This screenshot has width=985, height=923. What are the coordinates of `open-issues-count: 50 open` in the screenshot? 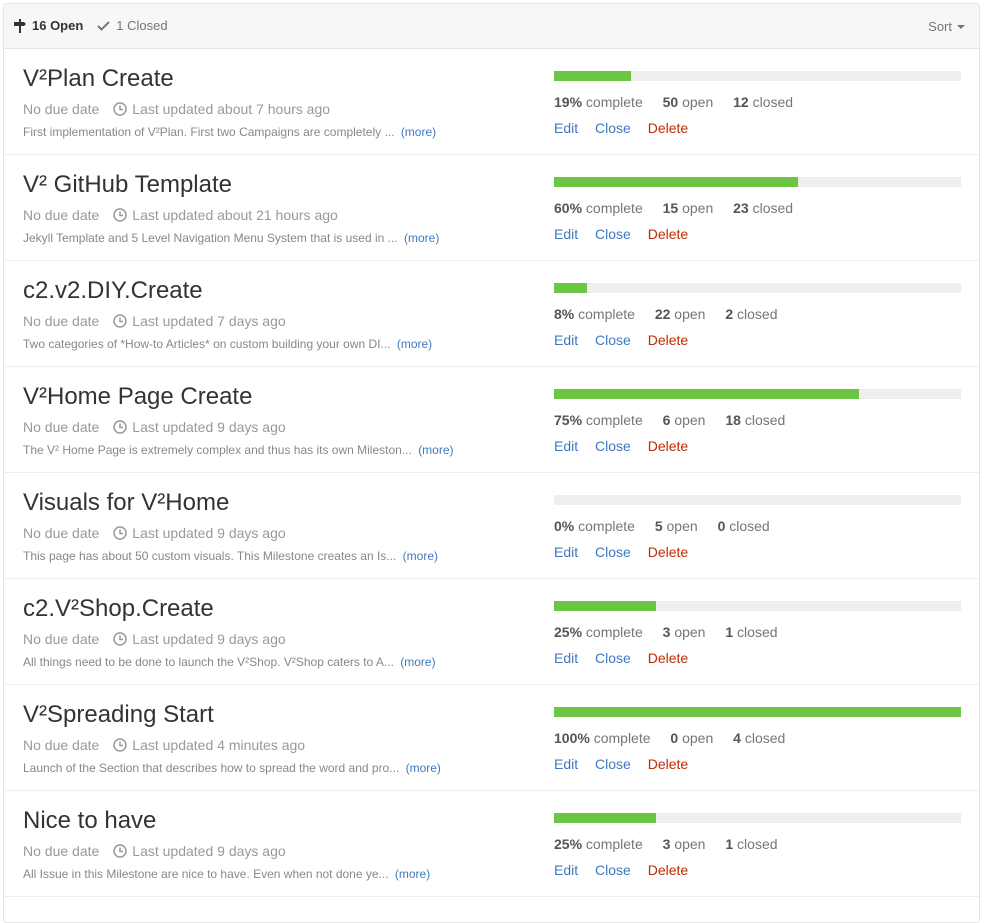 It's located at (688, 102).